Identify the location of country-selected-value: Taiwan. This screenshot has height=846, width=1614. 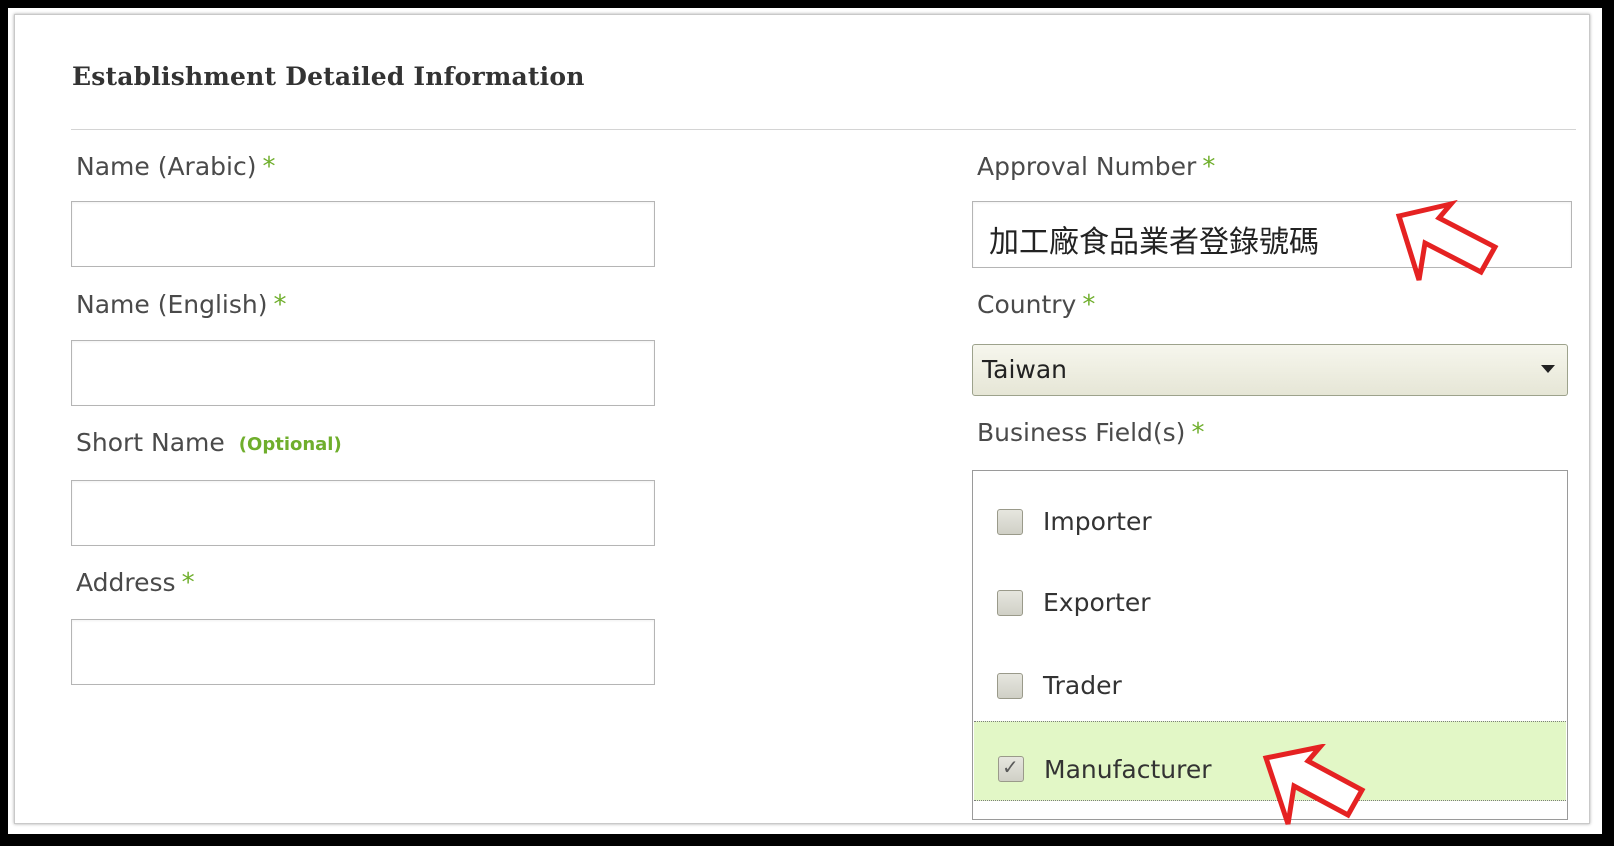
(1025, 369).